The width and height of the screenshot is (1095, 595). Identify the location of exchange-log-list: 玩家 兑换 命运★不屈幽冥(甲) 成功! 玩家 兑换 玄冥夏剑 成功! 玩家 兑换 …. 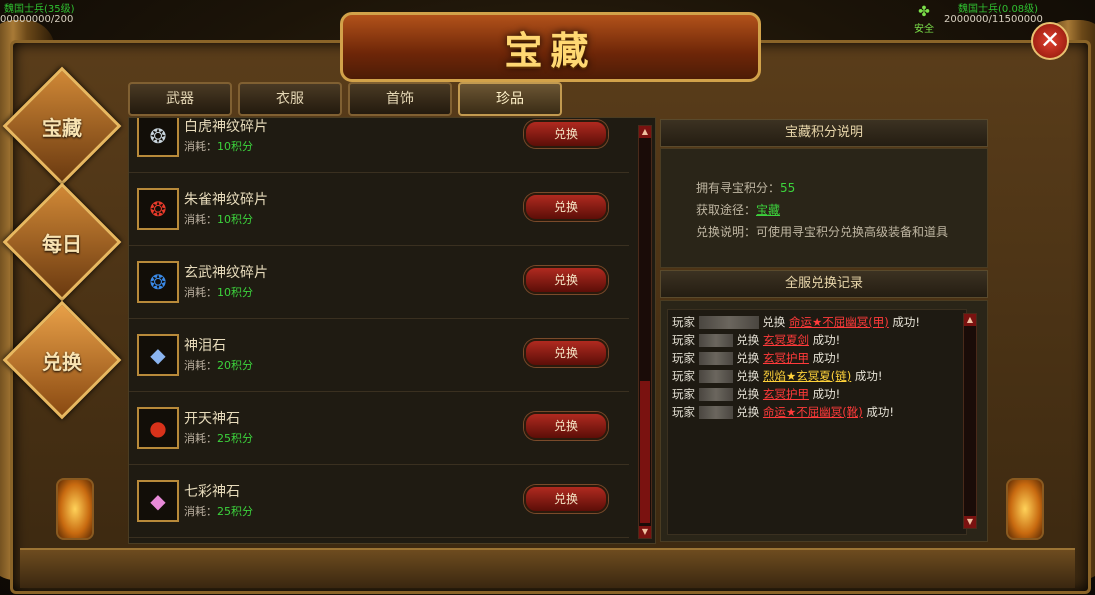
(817, 422).